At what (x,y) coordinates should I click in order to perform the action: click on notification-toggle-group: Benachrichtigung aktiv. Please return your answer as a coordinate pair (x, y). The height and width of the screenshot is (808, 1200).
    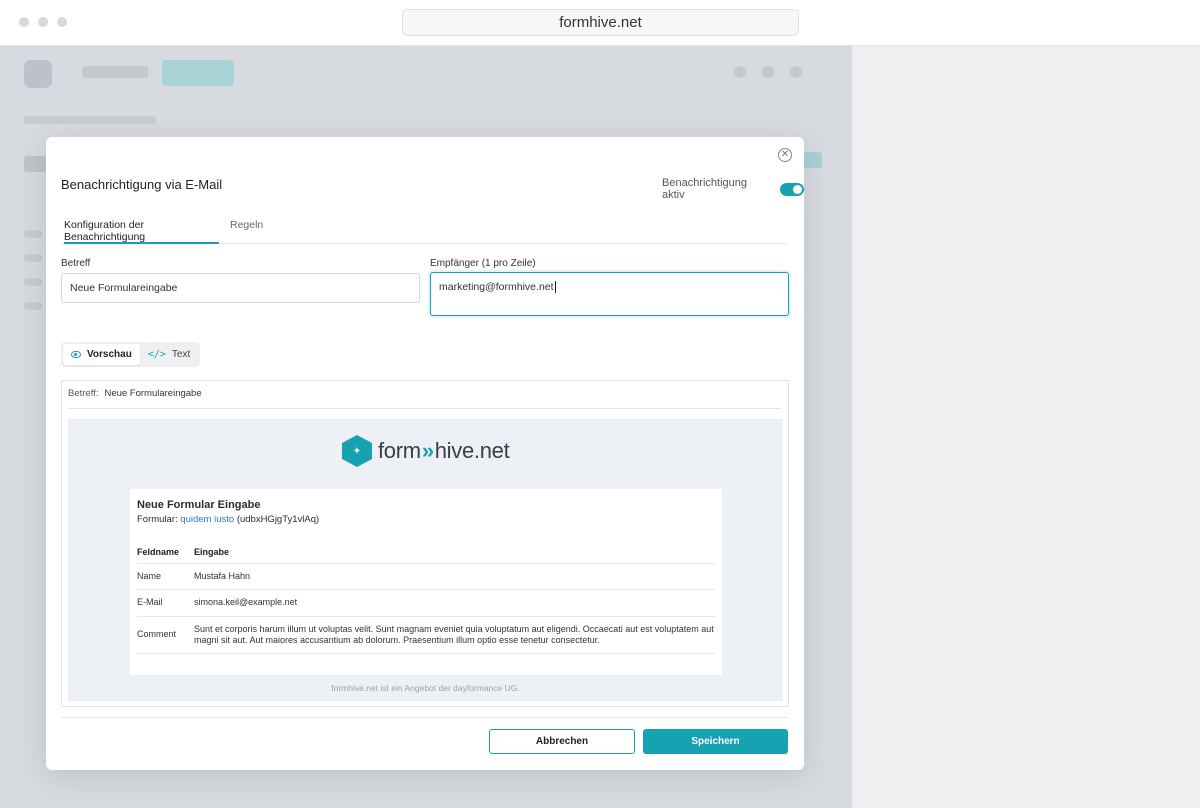
    Looking at the image, I should click on (733, 189).